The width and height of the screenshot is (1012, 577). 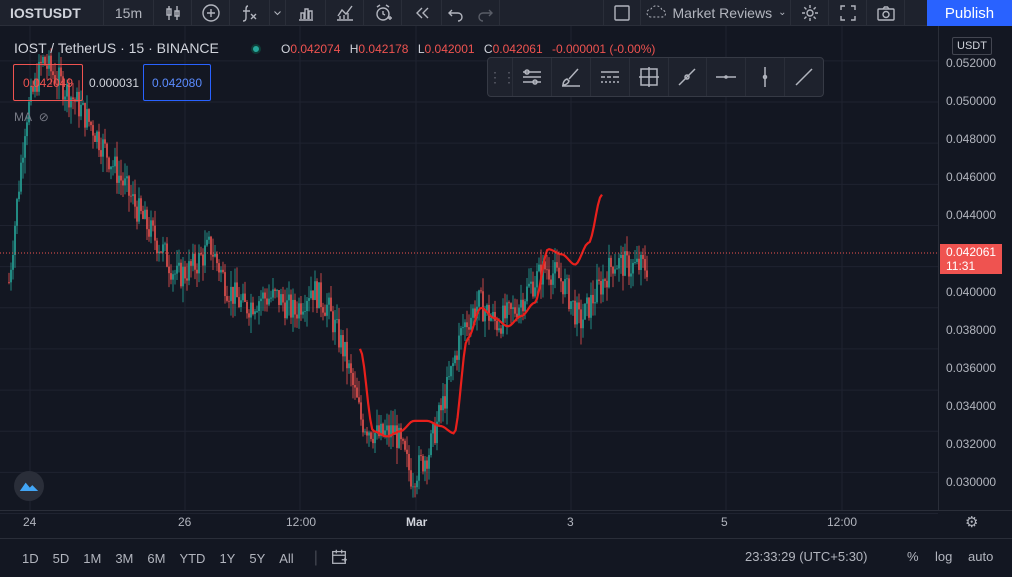 What do you see at coordinates (971, 522) in the screenshot?
I see `axis-settings-gear-icon: ⚙` at bounding box center [971, 522].